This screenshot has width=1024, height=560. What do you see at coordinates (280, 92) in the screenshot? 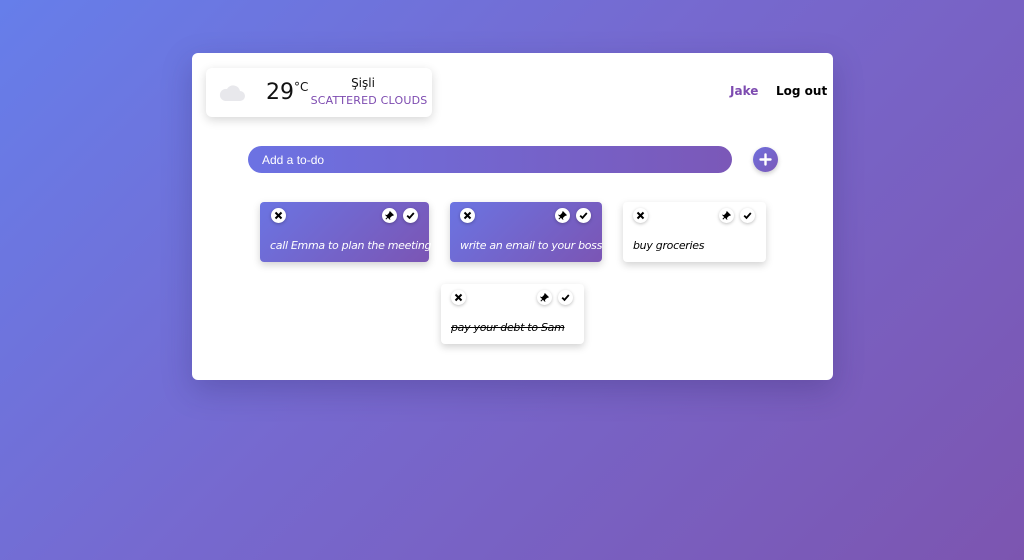
I see `temperature: 29` at bounding box center [280, 92].